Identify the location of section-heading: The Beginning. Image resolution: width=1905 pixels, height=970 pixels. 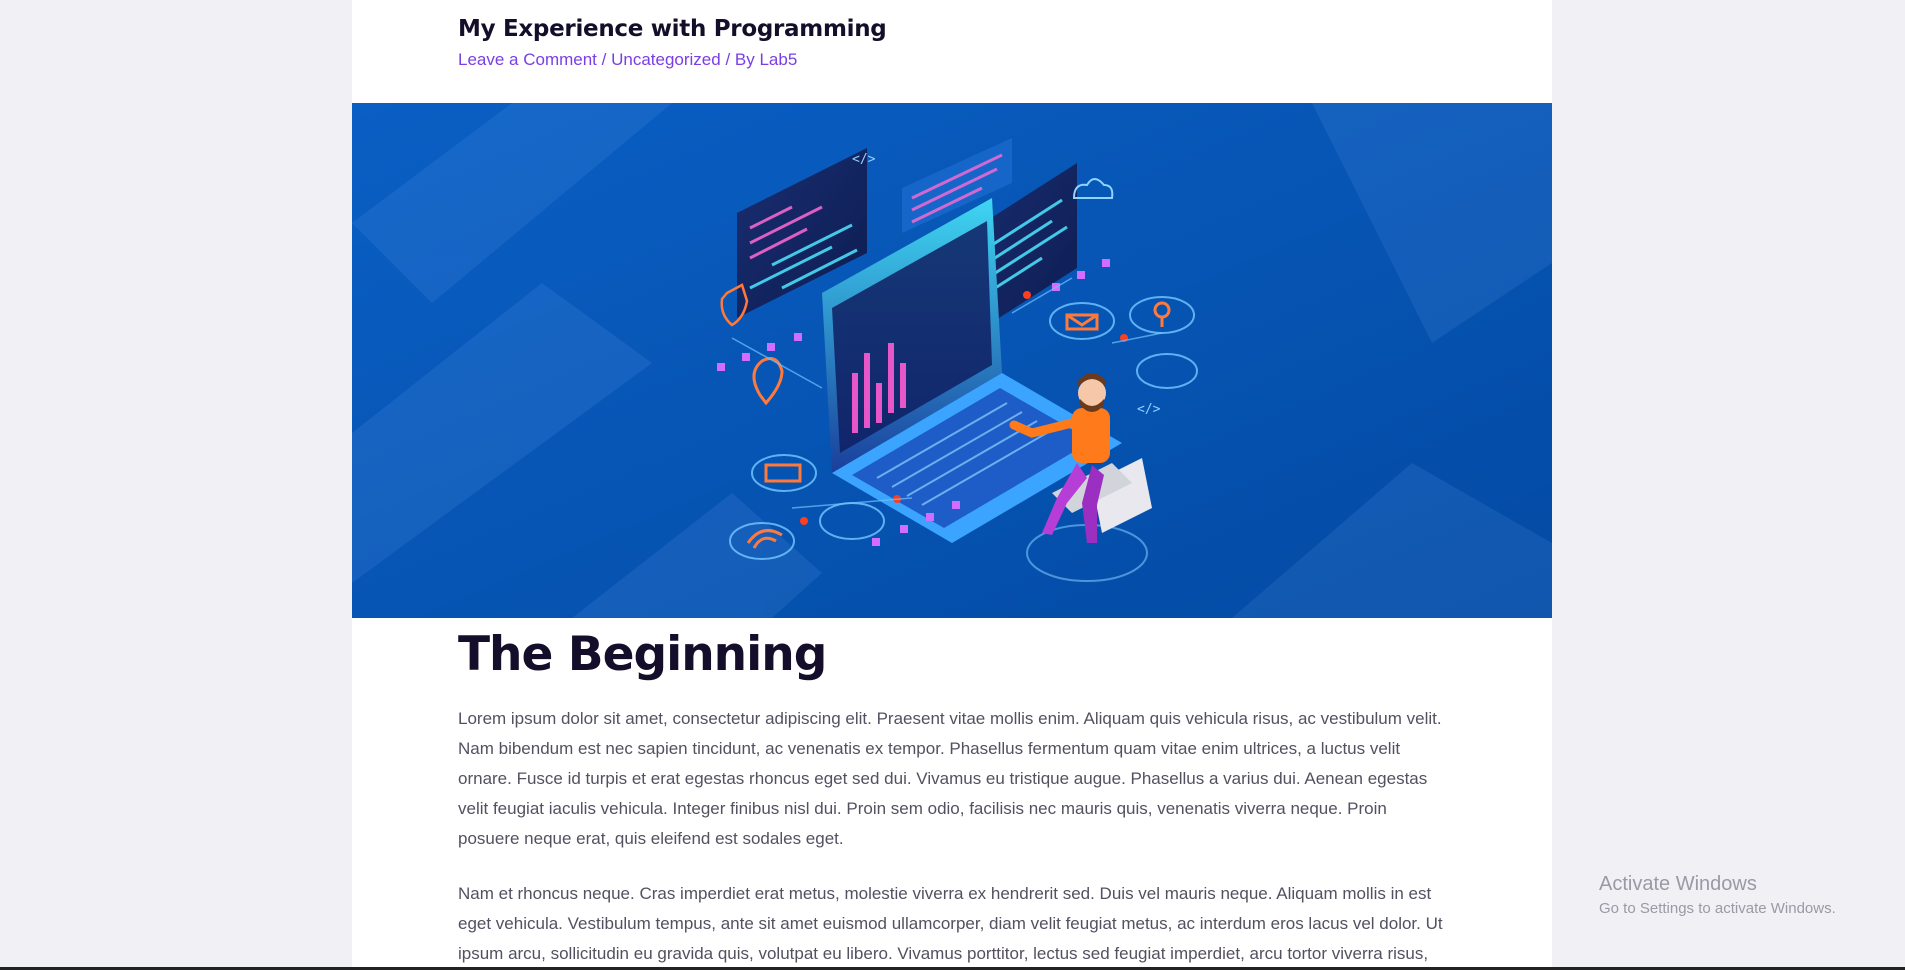
(642, 654).